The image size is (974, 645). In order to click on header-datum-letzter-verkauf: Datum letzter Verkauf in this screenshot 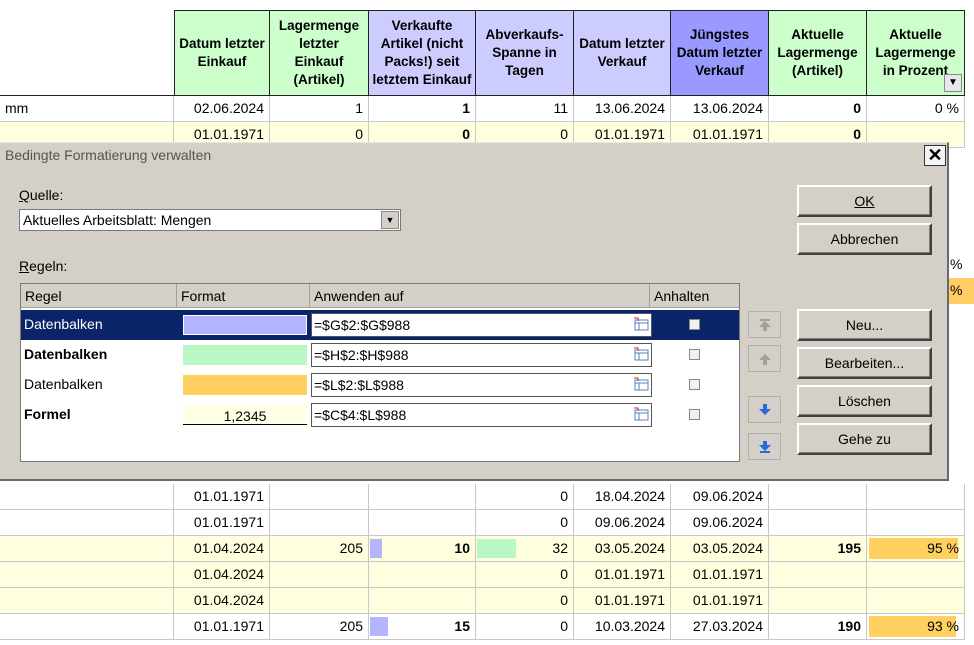, I will do `click(622, 53)`.